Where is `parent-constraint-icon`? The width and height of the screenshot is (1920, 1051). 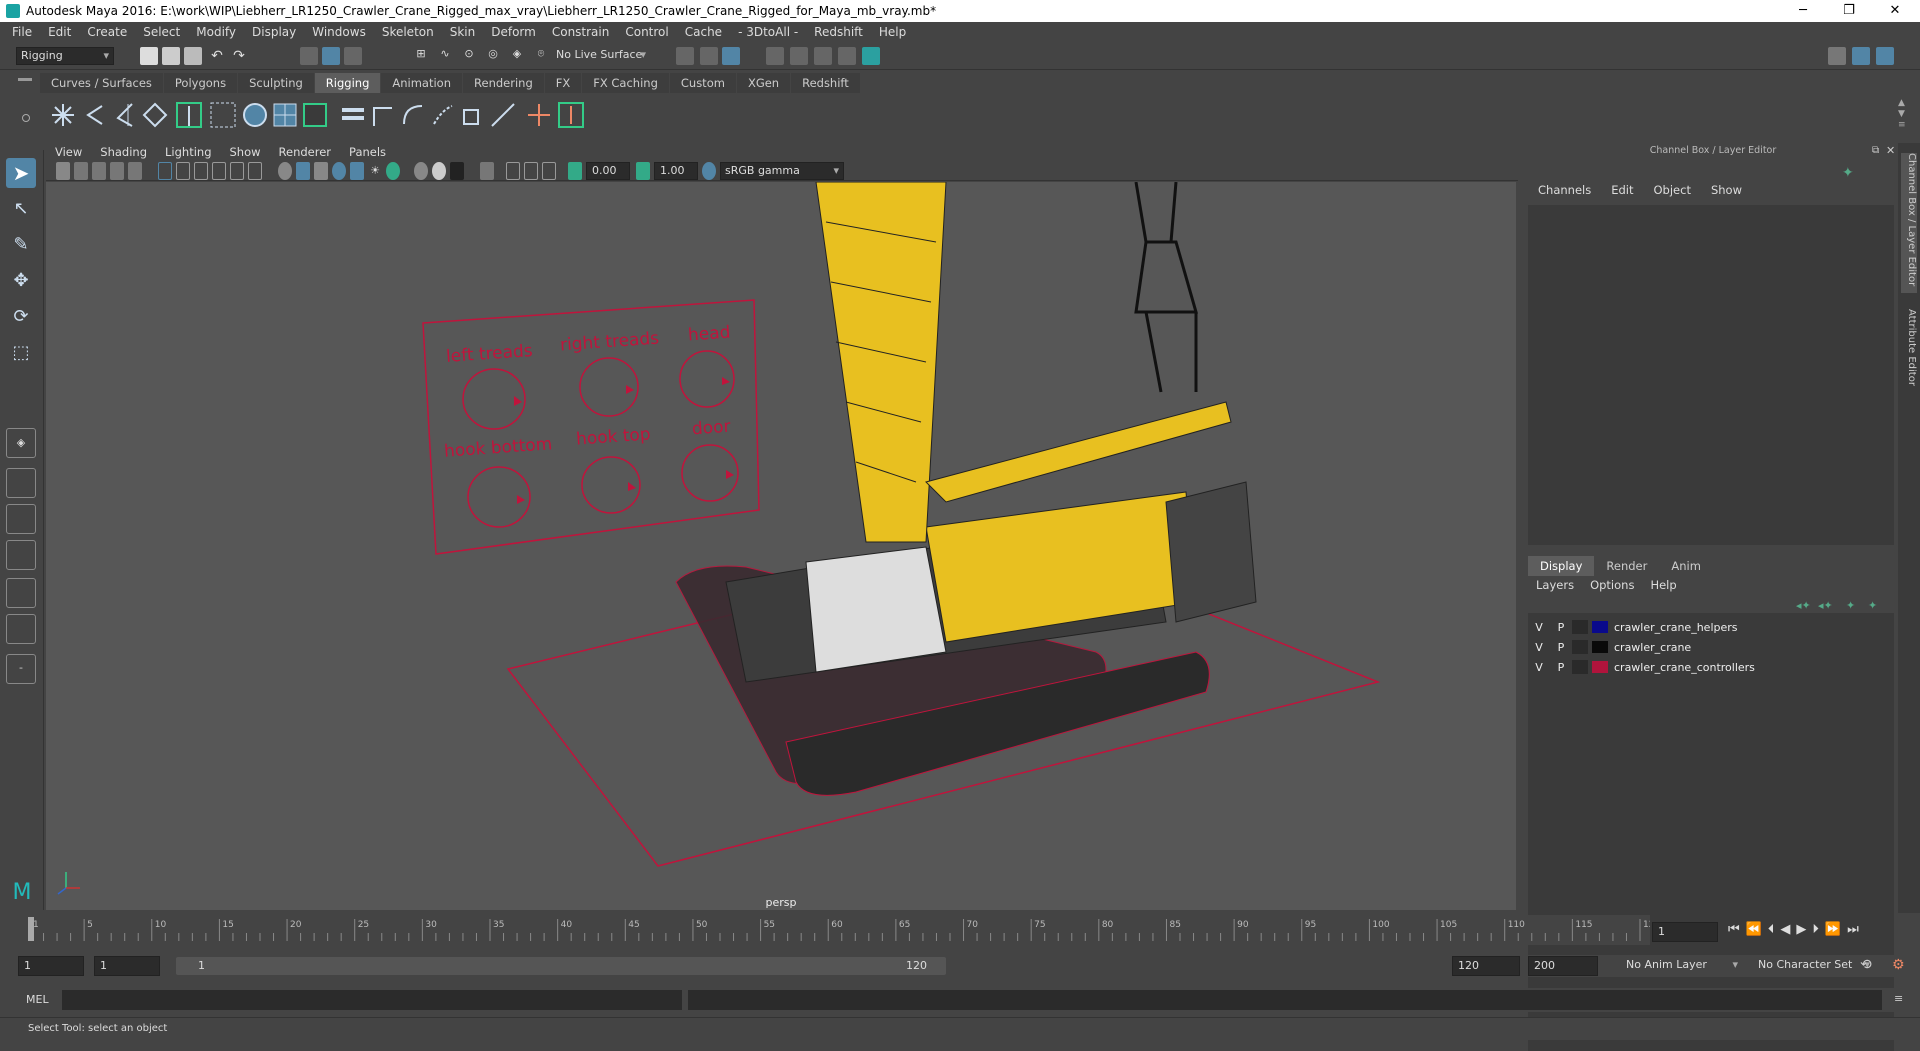 parent-constraint-icon is located at coordinates (383, 115).